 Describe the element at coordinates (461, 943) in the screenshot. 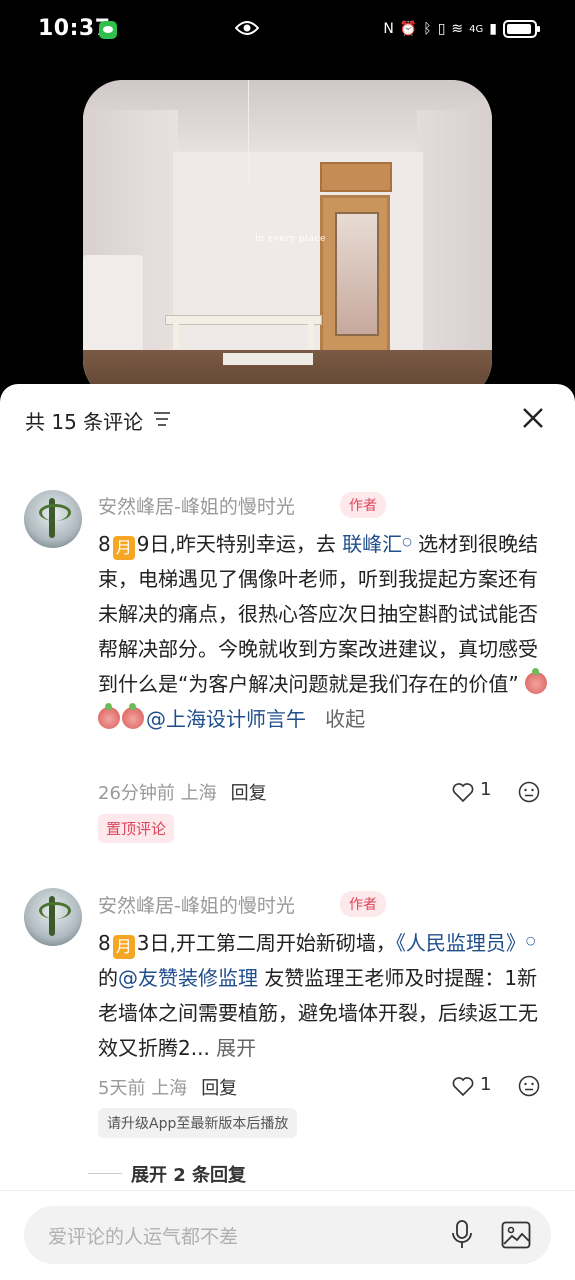

I see `search-link: 《人民监理员》` at that location.